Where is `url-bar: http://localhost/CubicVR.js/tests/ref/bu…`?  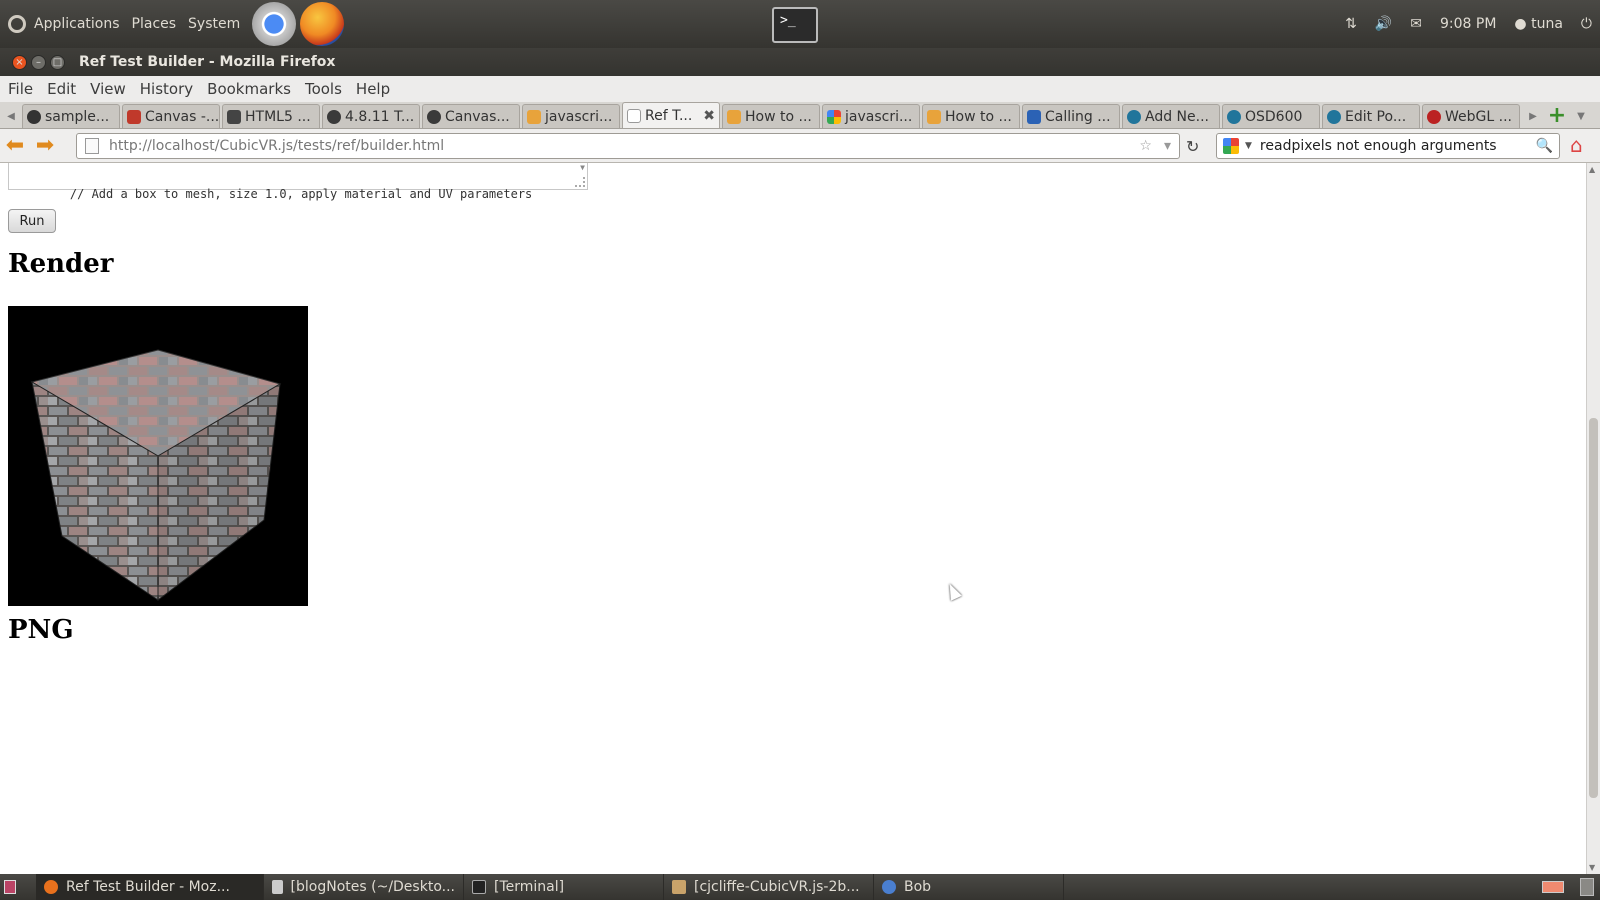 url-bar: http://localhost/CubicVR.js/tests/ref/bu… is located at coordinates (628, 146).